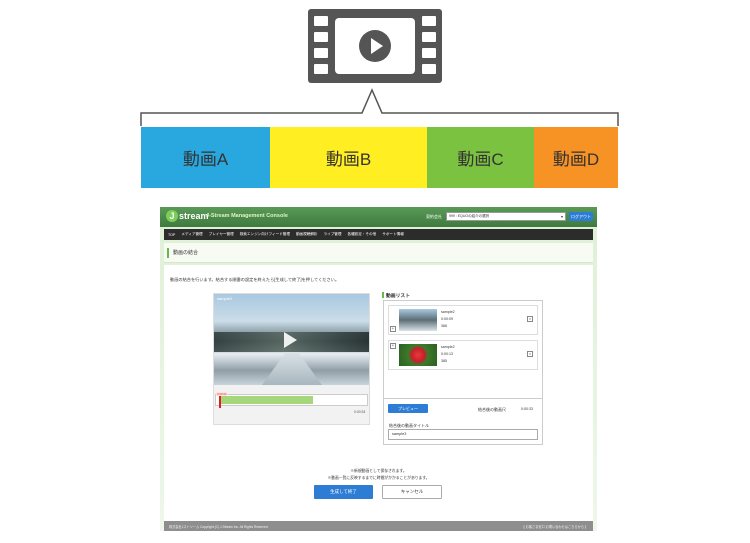 The height and width of the screenshot is (543, 750). Describe the element at coordinates (480, 157) in the screenshot. I see `segment-c: 動画C` at that location.